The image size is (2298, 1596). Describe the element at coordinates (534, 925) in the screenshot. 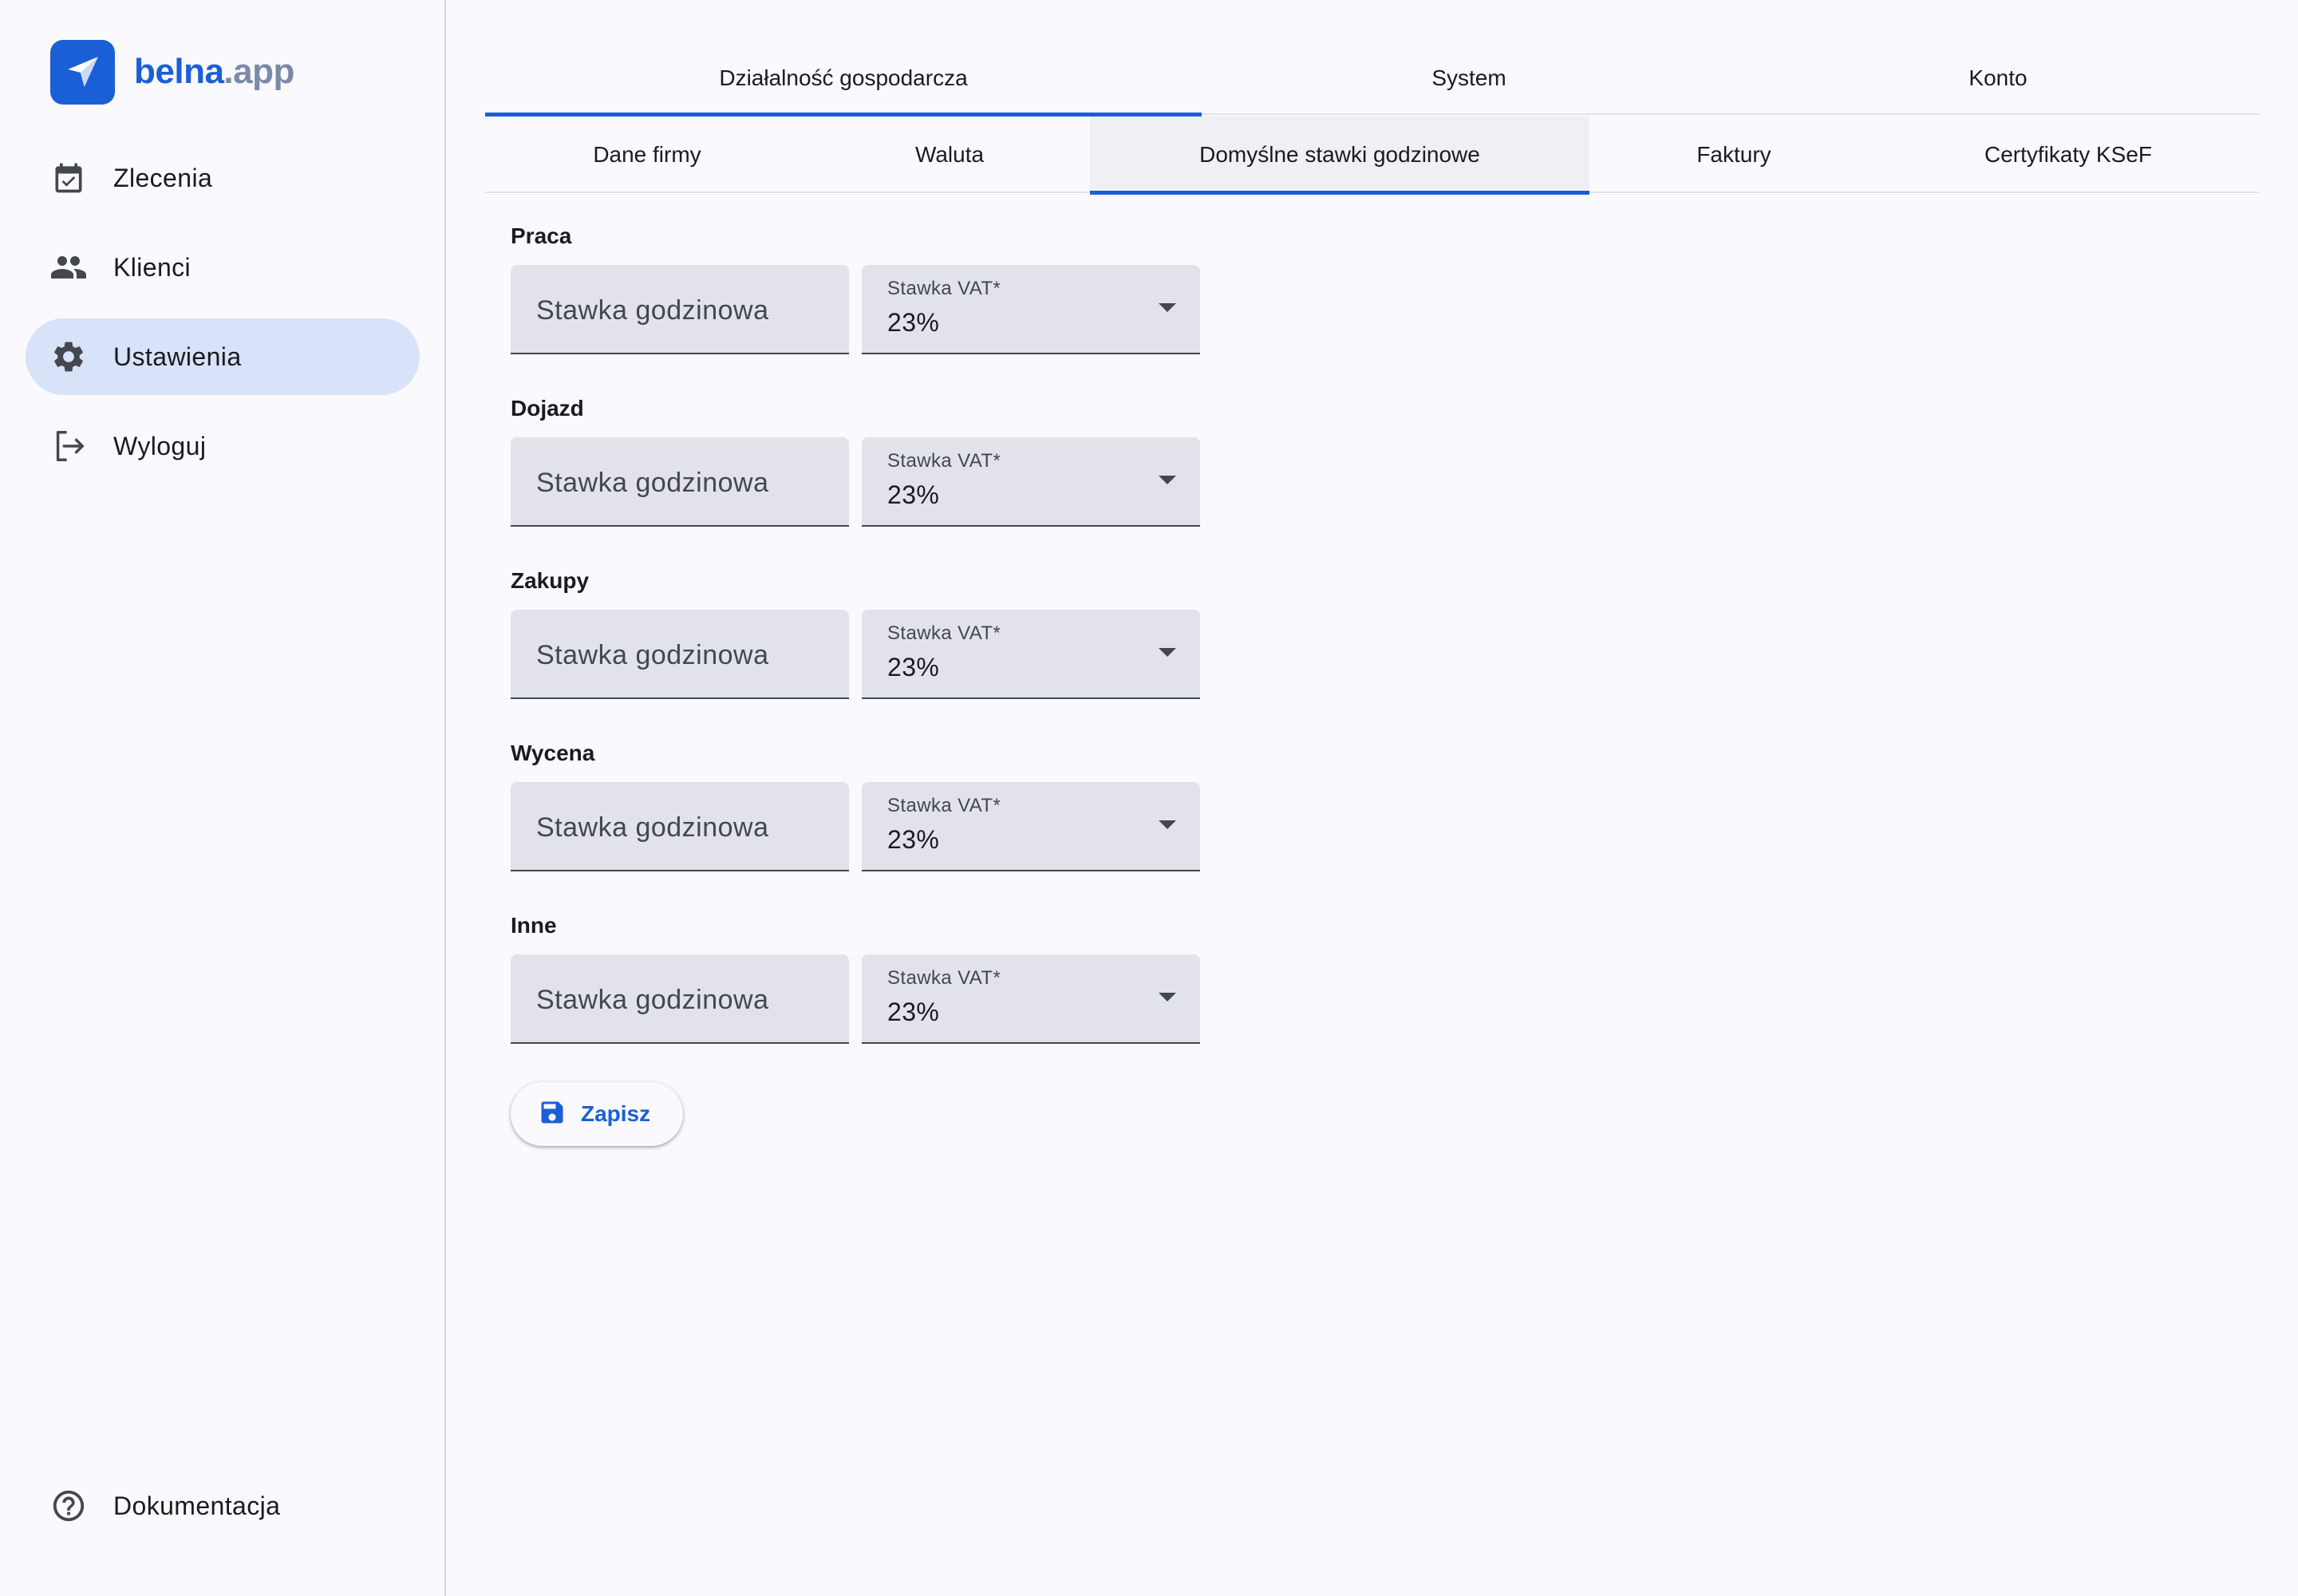

I see `section-label: Inne` at that location.